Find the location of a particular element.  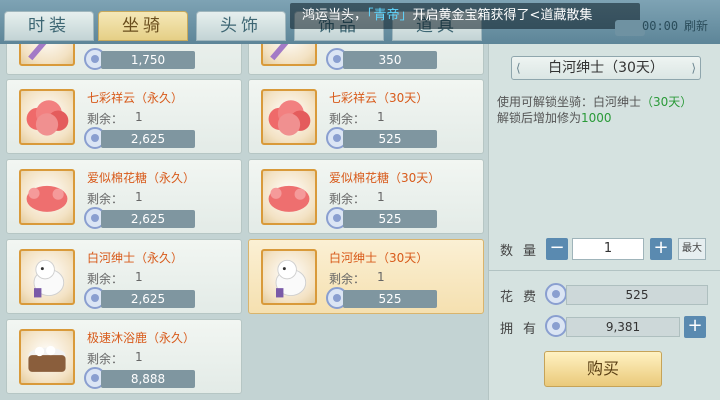

divider is located at coordinates (604, 270).